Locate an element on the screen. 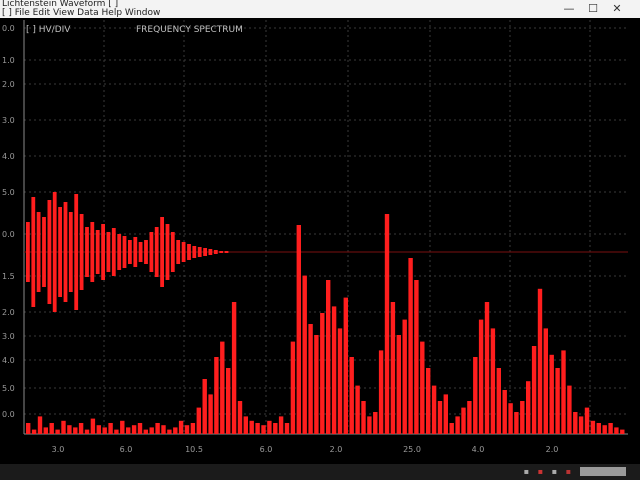  menu-bar: [ ] File Edit View Data Help Window is located at coordinates (81, 13).